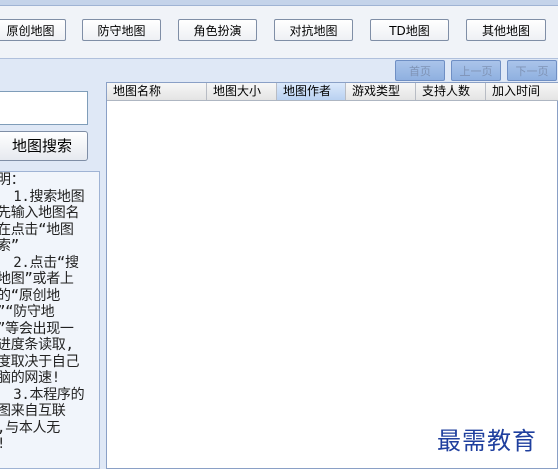 This screenshot has height=469, width=558. I want to click on column-header-player-count: 支持人数, so click(451, 91).